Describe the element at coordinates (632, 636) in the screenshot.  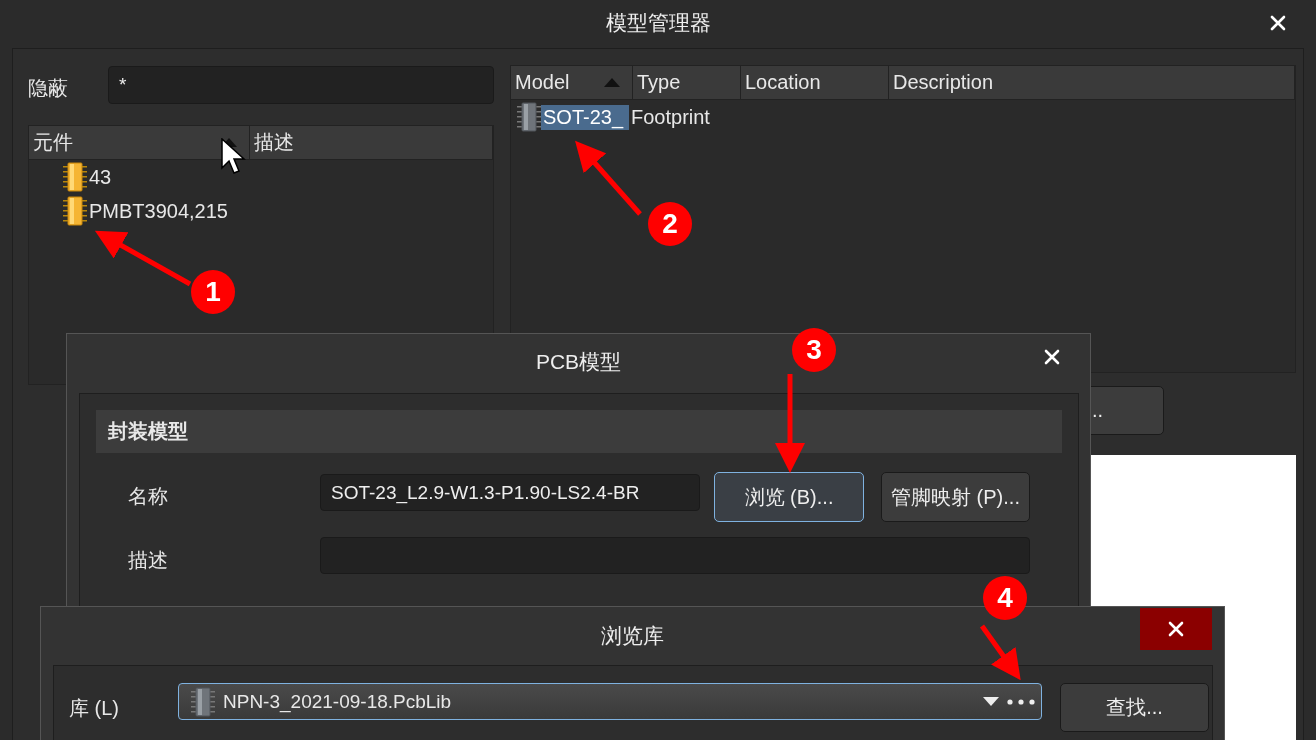
I see `dialog-title: 浏览库` at that location.